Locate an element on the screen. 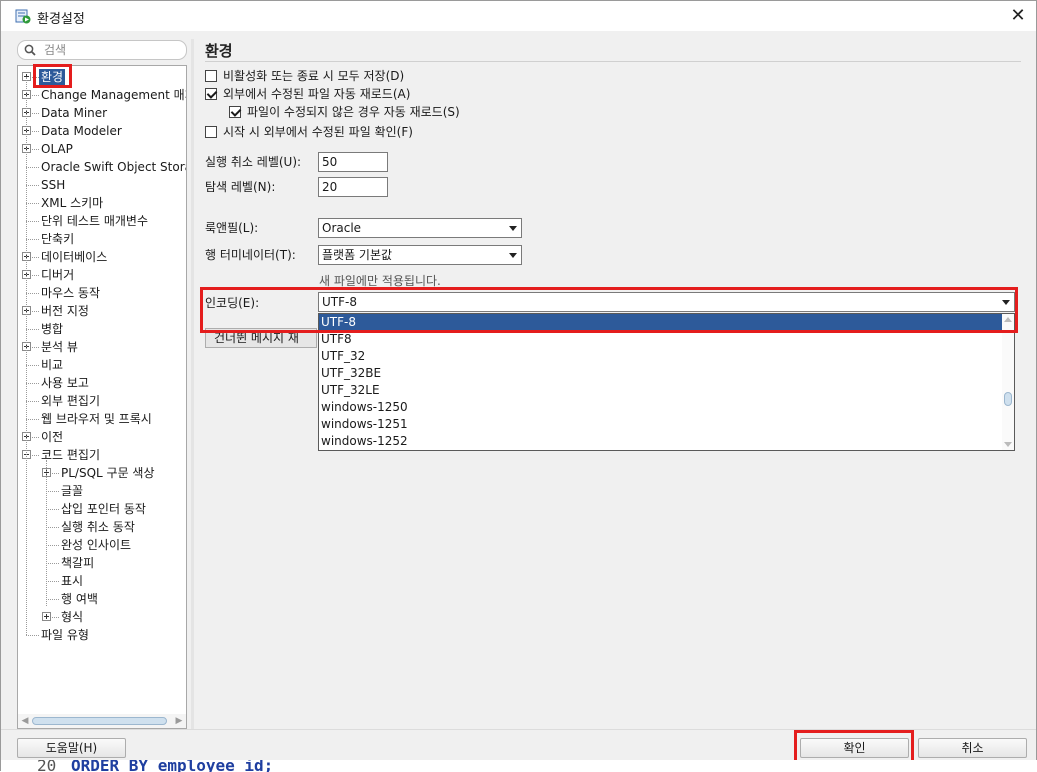 Image resolution: width=1037 pixels, height=772 pixels. tree-item-label: 코드 편집기 is located at coordinates (71, 455).